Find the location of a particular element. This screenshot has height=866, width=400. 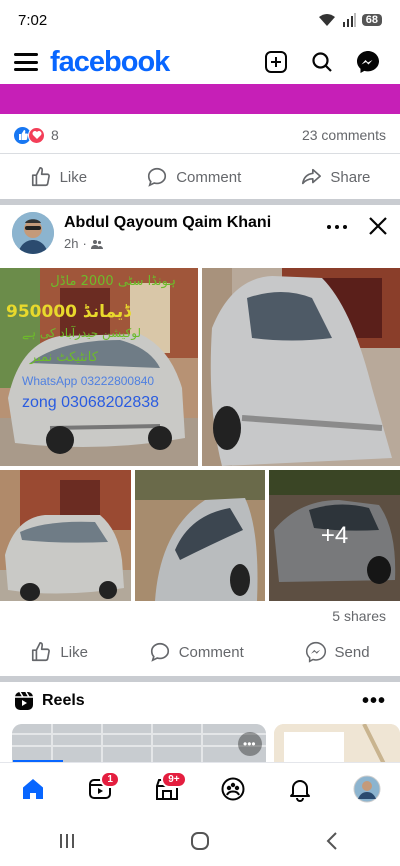

nav-groups is located at coordinates (233, 789).